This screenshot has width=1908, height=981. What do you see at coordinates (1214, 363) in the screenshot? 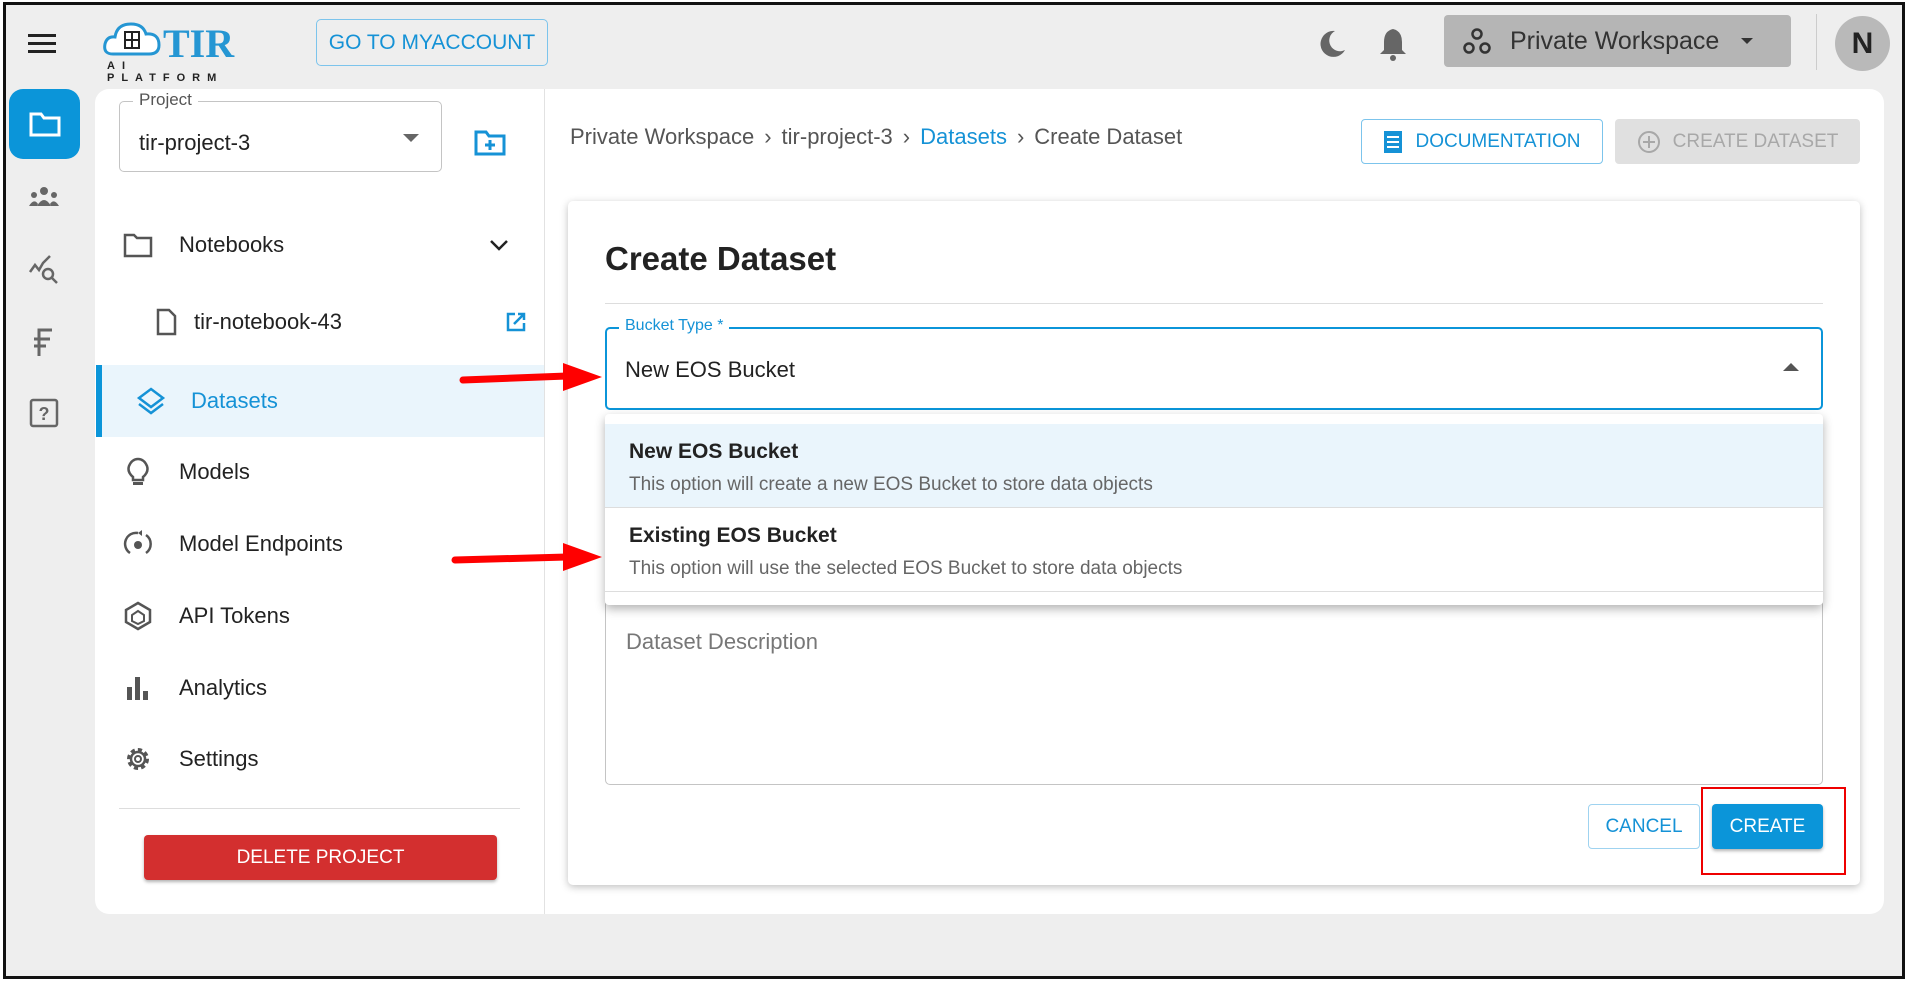
I see `bucket-type-select: Bucket Type * New EOS Bucket` at bounding box center [1214, 363].